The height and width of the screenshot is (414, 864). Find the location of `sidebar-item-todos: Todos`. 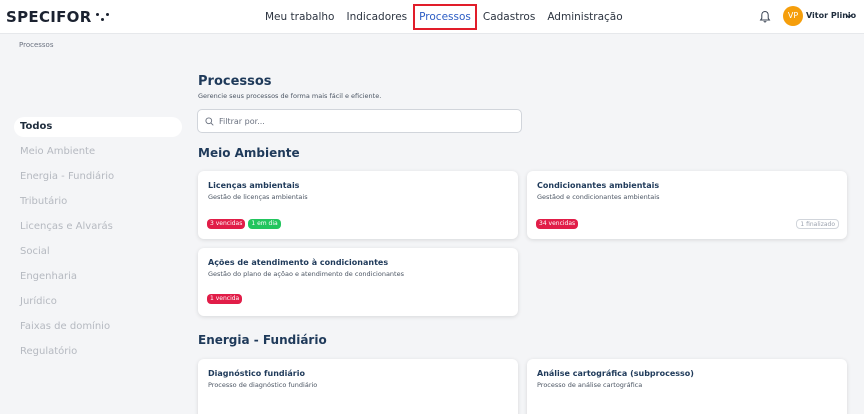

sidebar-item-todos: Todos is located at coordinates (98, 127).